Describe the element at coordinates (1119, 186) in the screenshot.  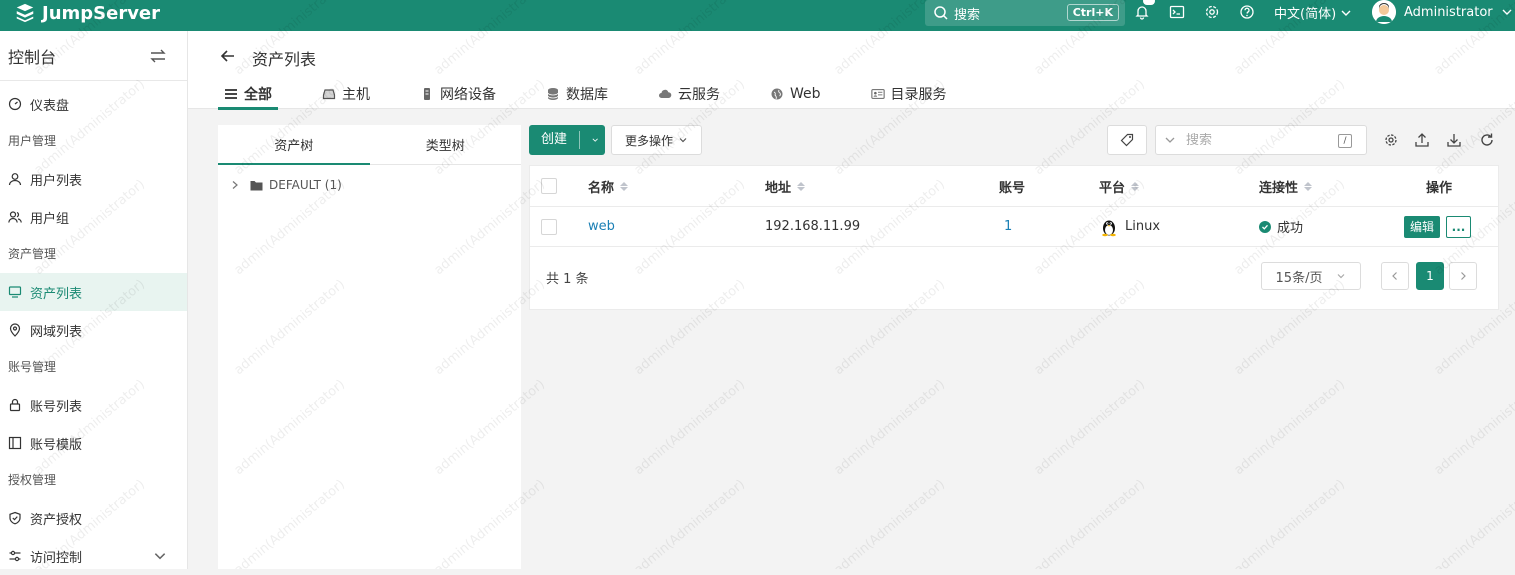
I see `column-platform: 平台` at that location.